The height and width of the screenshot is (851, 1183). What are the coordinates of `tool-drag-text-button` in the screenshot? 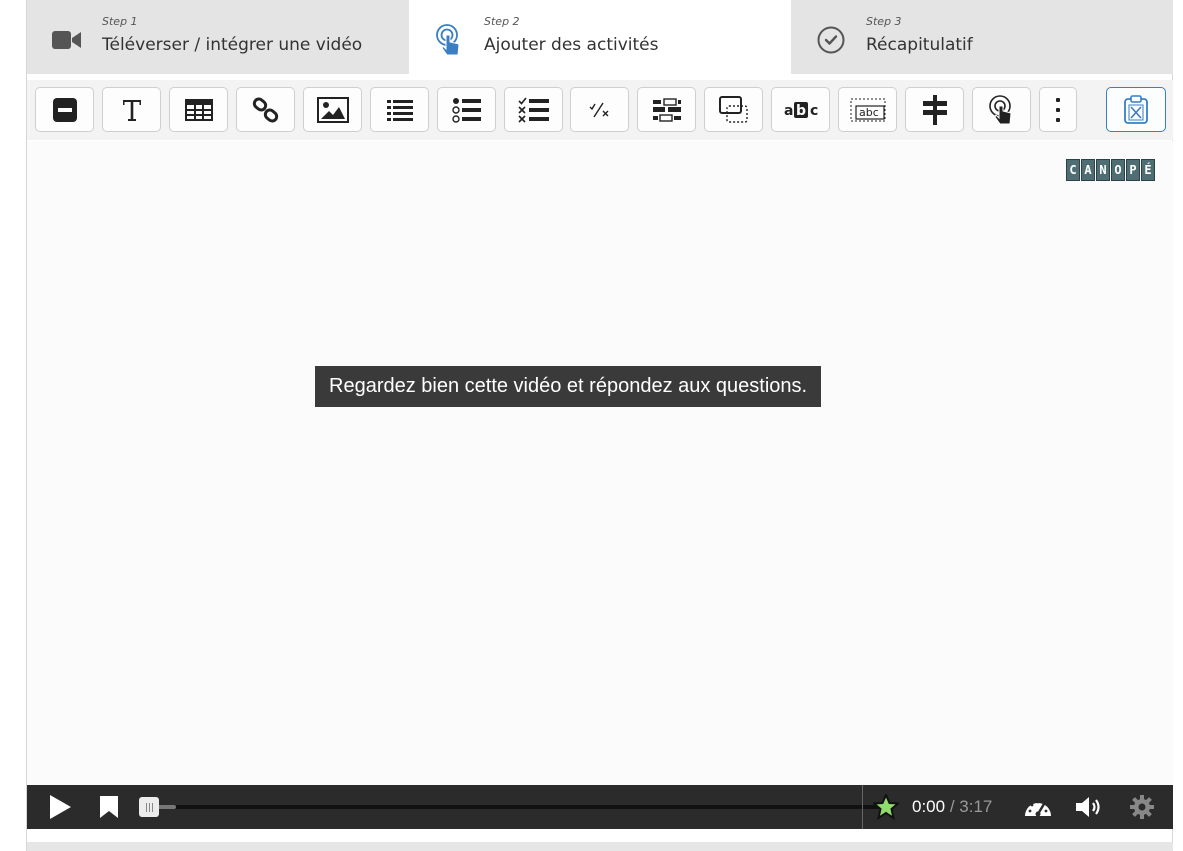 It's located at (666, 109).